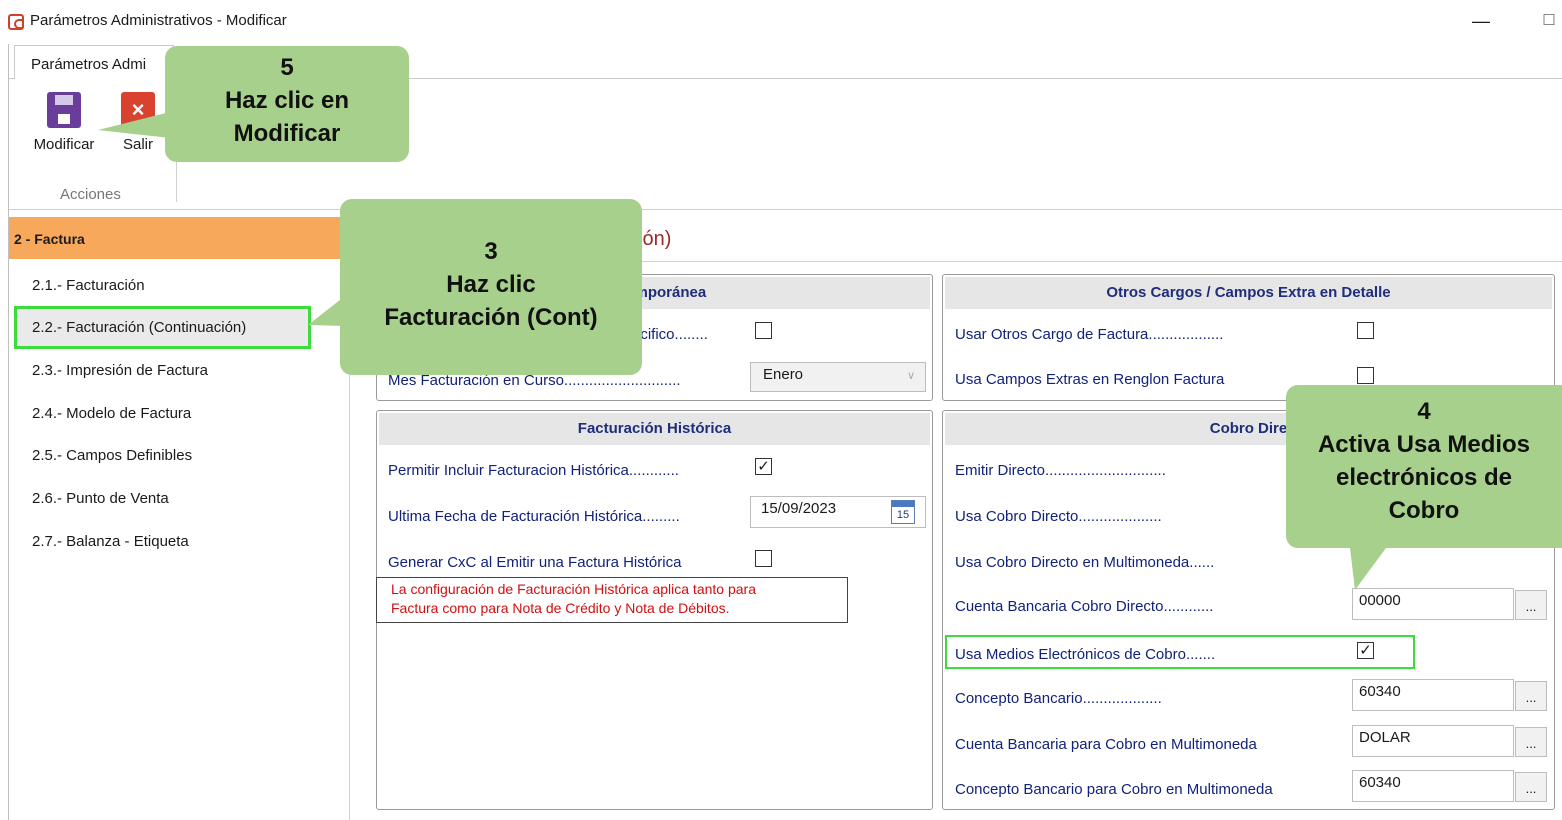  What do you see at coordinates (287, 67) in the screenshot?
I see `callout-5-number: 5` at bounding box center [287, 67].